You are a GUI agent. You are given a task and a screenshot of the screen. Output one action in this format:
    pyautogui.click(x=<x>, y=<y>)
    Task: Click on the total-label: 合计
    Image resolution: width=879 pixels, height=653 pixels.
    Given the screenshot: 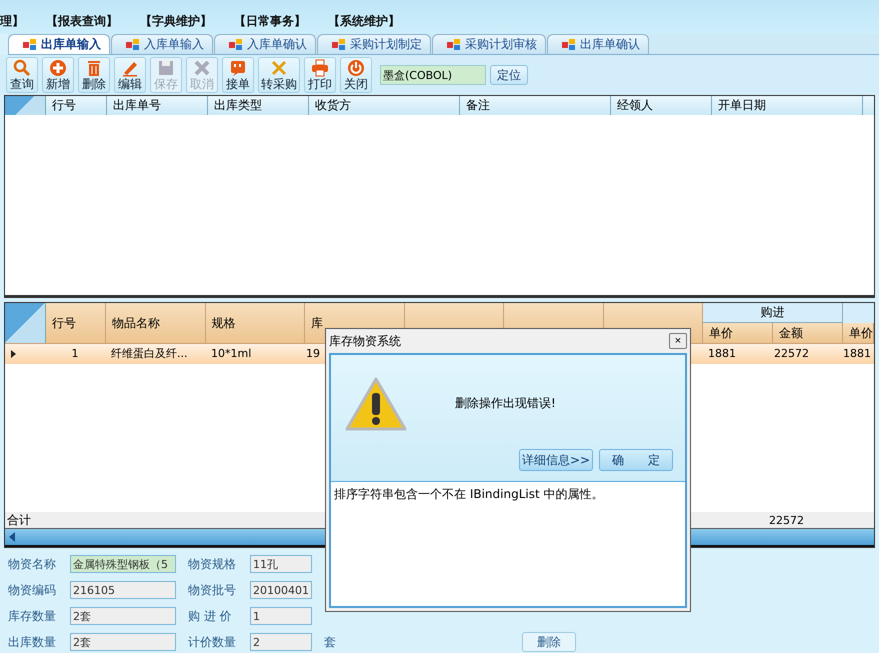 What is the action you would take?
    pyautogui.click(x=18, y=520)
    